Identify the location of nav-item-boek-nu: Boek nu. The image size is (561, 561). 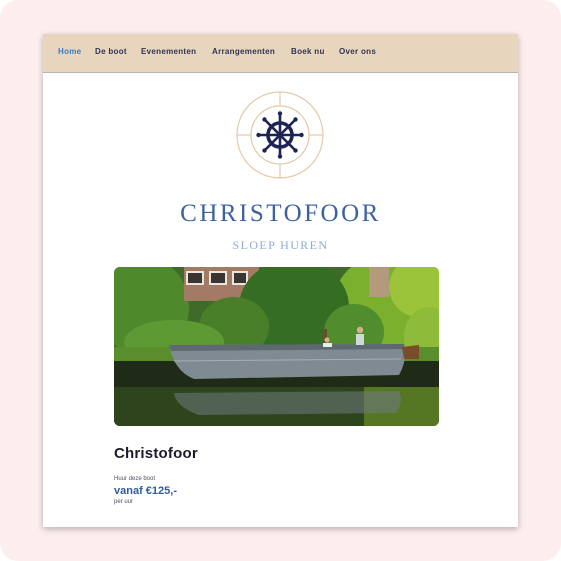
(308, 51).